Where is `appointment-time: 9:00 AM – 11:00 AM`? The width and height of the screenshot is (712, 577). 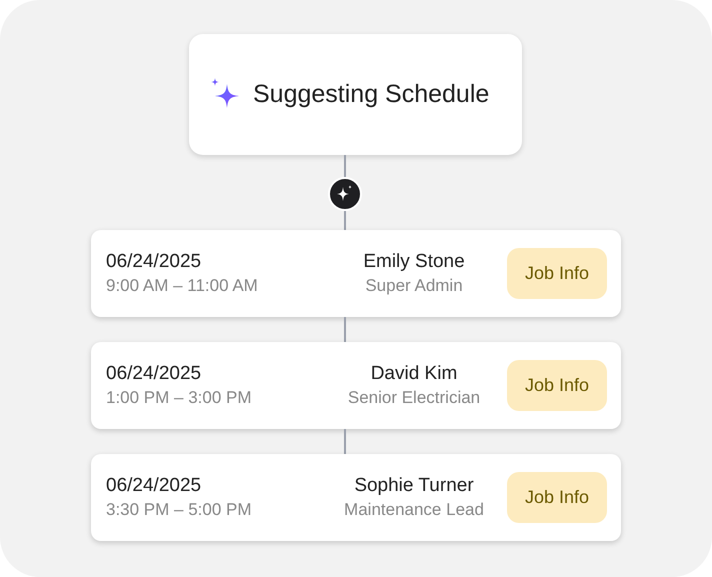
appointment-time: 9:00 AM – 11:00 AM is located at coordinates (182, 286).